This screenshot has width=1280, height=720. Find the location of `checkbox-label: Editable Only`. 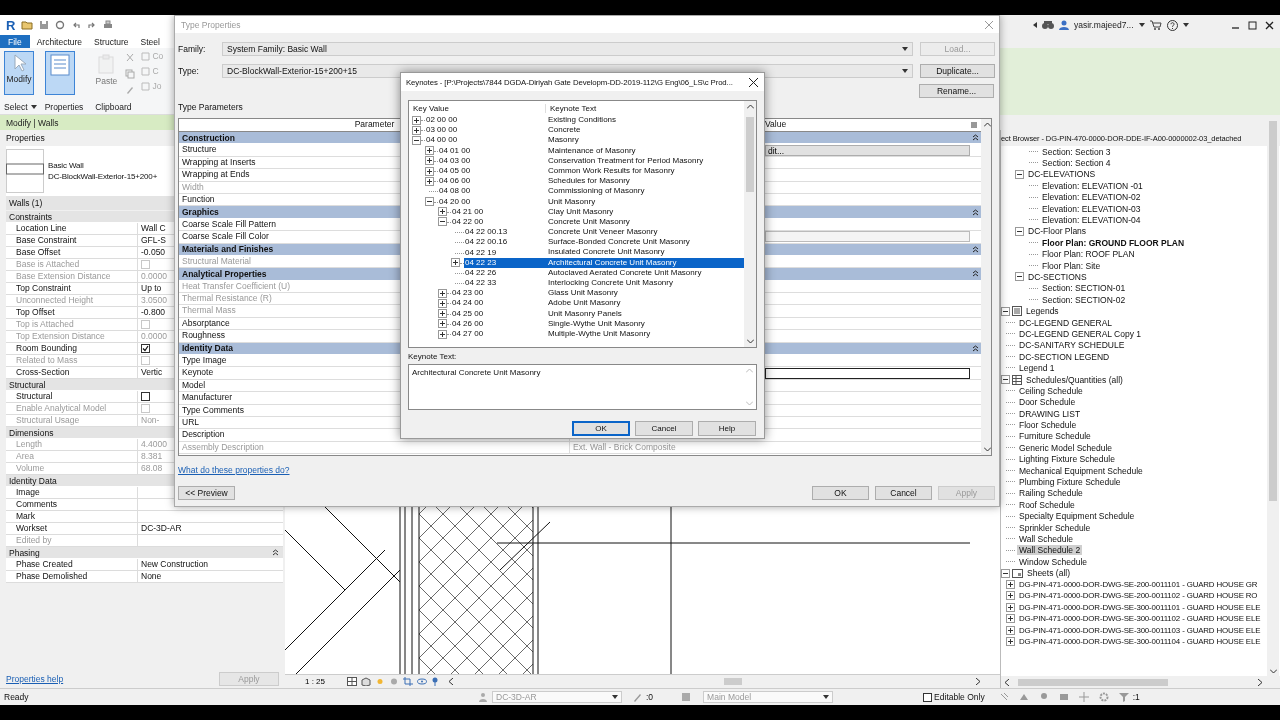

checkbox-label: Editable Only is located at coordinates (959, 697).